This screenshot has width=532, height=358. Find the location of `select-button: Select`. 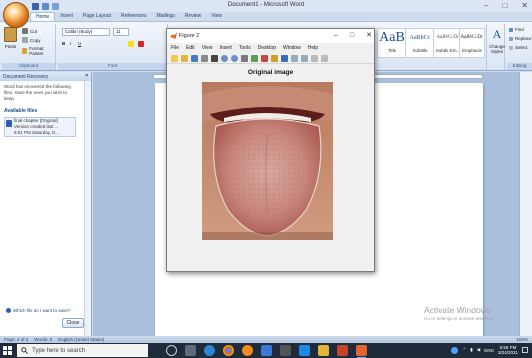

select-button: Select is located at coordinates (518, 47).